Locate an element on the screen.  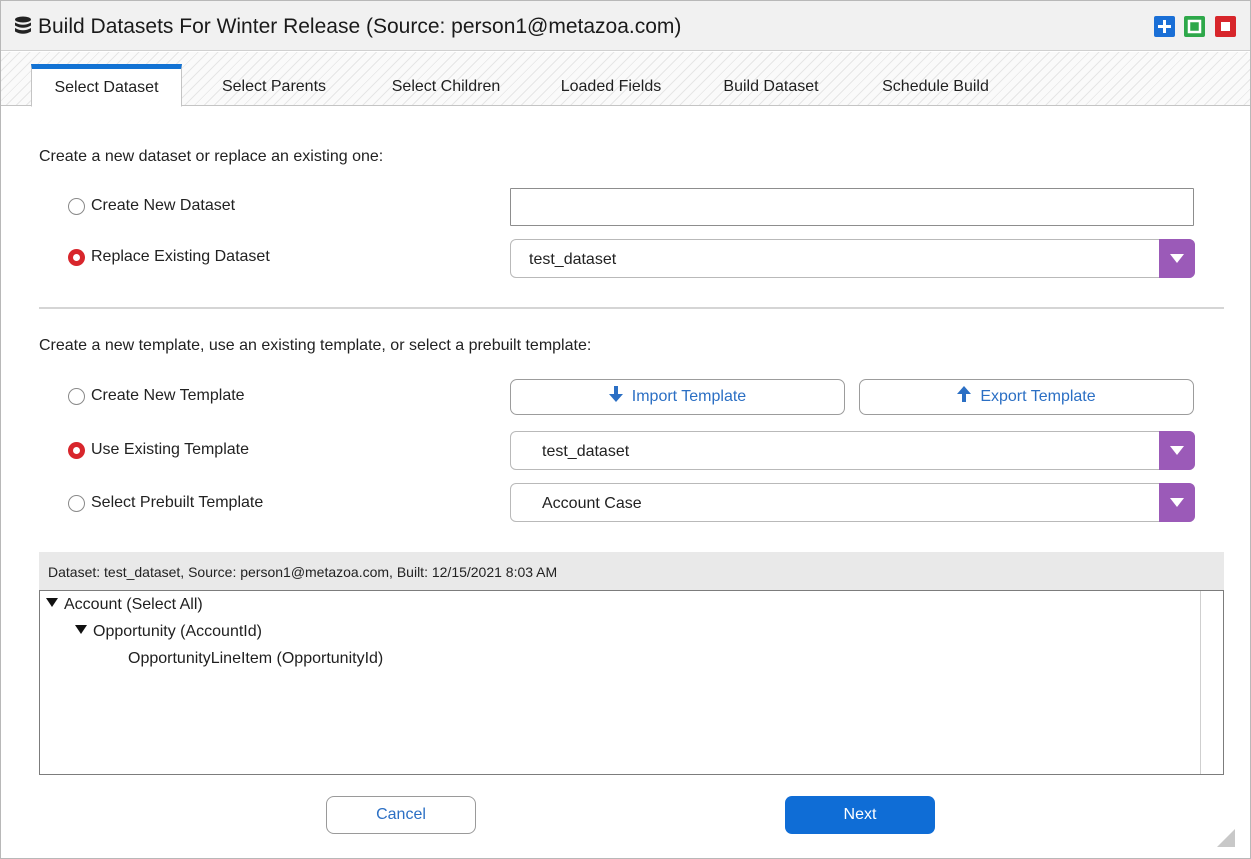
export-template-button: Export Template is located at coordinates (1026, 397).